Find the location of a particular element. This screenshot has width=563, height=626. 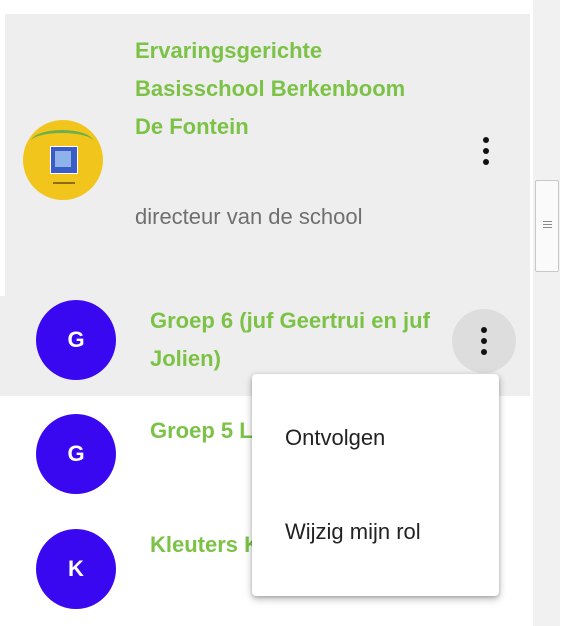

school-logo is located at coordinates (63, 160).